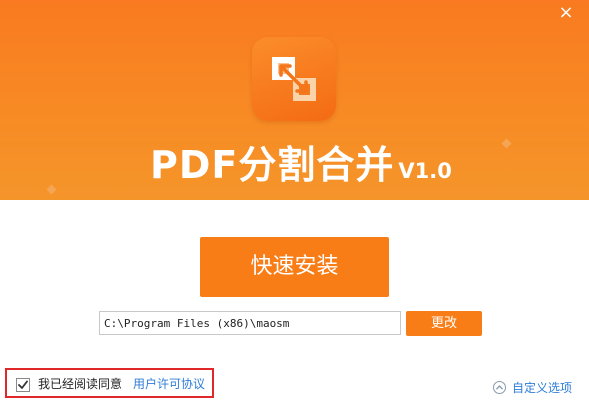 The height and width of the screenshot is (410, 589). What do you see at coordinates (272, 165) in the screenshot?
I see `app-name: PDF分割合并` at bounding box center [272, 165].